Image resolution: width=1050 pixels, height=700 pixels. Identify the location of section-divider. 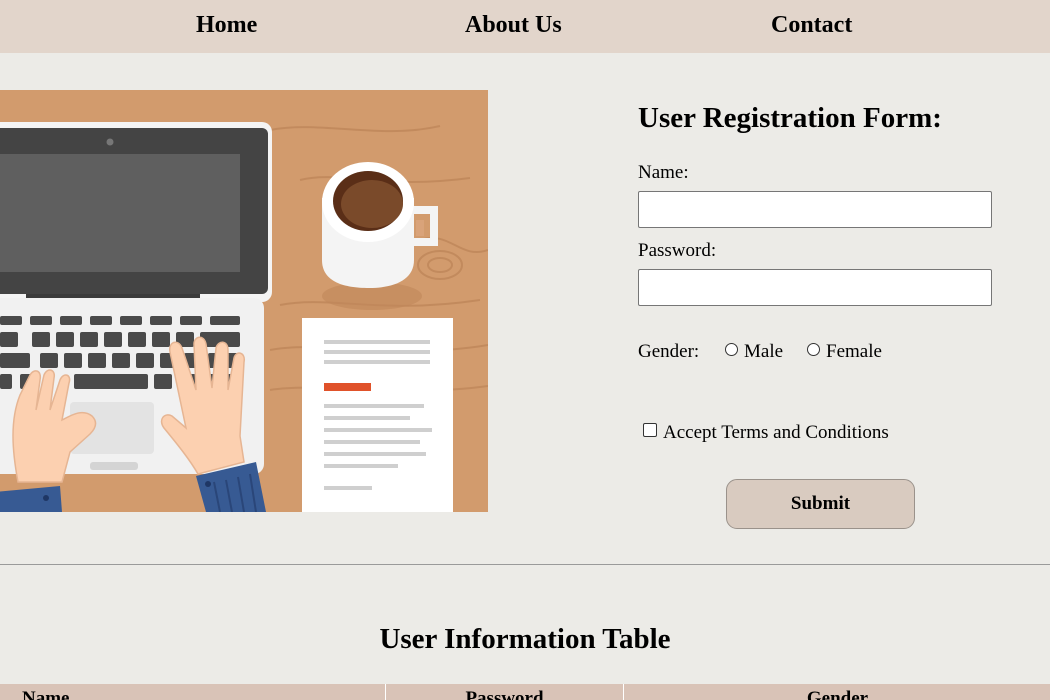
(525, 564).